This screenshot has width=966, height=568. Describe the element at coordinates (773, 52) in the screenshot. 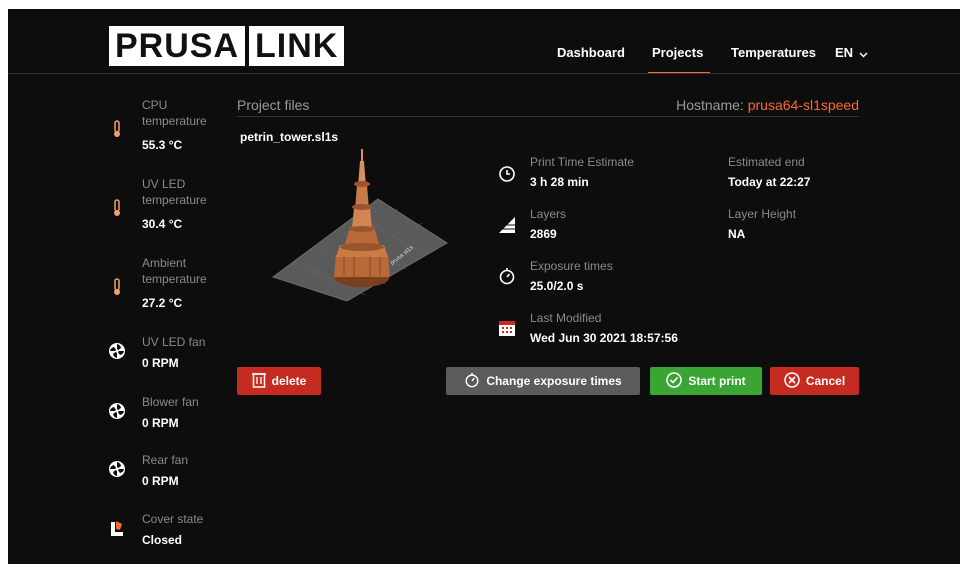

I see `nav-temperatures: Temperatures` at that location.